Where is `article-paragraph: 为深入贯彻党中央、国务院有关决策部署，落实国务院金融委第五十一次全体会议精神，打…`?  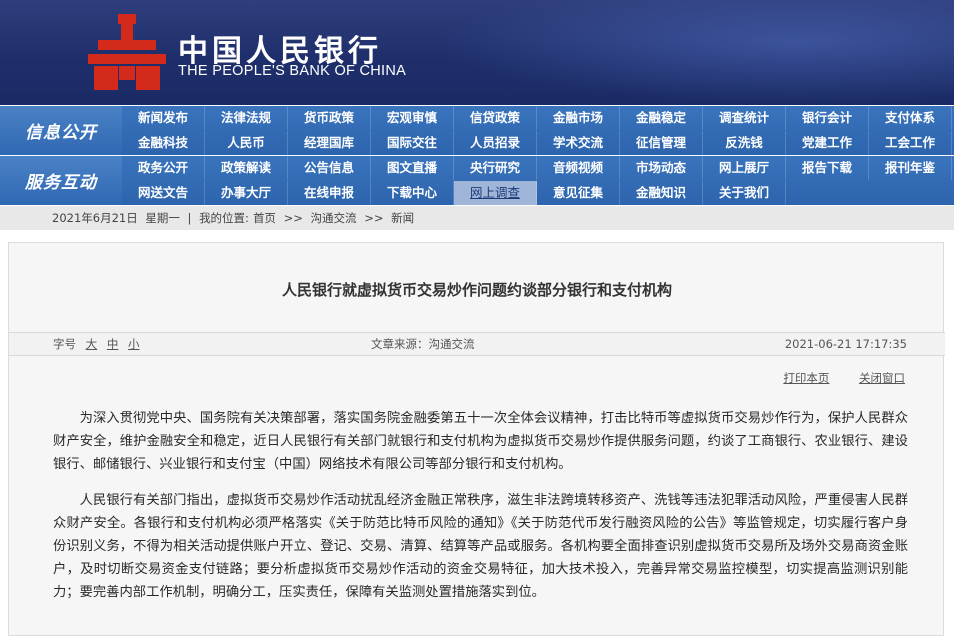 article-paragraph: 为深入贯彻党中央、国务院有关决策部署，落实国务院金融委第五十一次全体会议精神，打… is located at coordinates (480, 441).